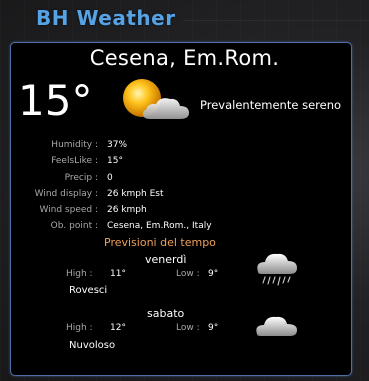  What do you see at coordinates (156, 99) in the screenshot?
I see `sun-behind-cloud-icon` at bounding box center [156, 99].